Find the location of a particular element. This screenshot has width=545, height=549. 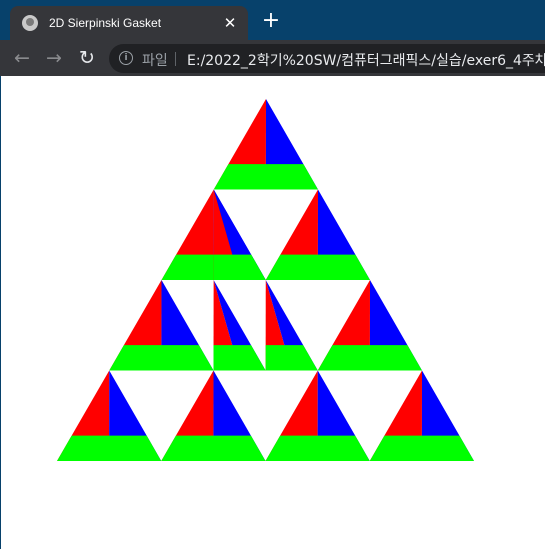

tab-title: 2D Sierpinski Gasket is located at coordinates (105, 23).